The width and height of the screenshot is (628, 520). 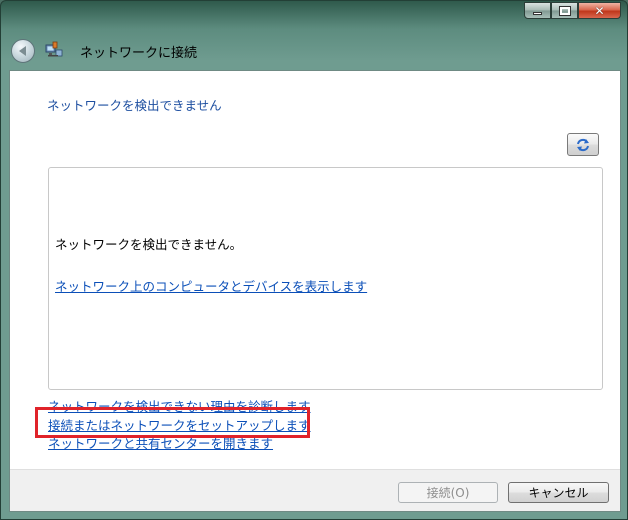 I want to click on window-controls: ✕, so click(x=572, y=10).